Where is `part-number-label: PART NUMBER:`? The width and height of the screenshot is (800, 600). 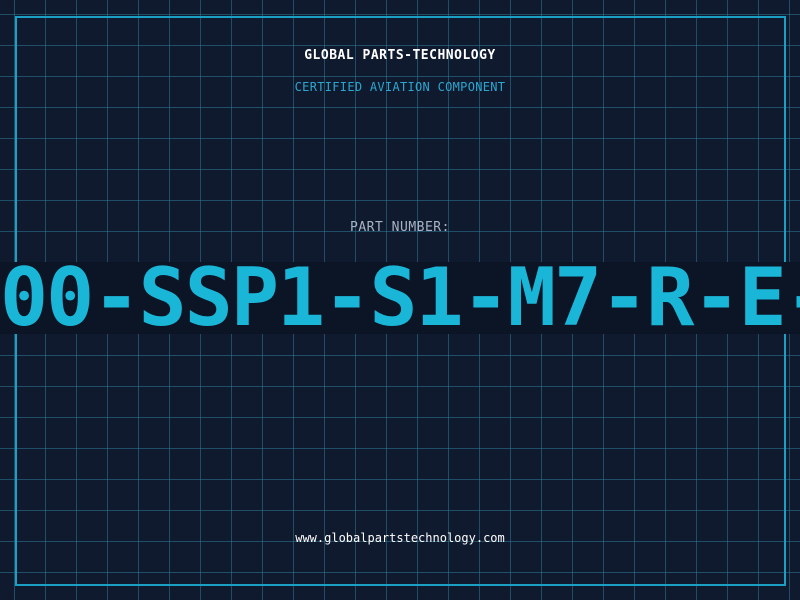
part-number-label: PART NUMBER: is located at coordinates (400, 227).